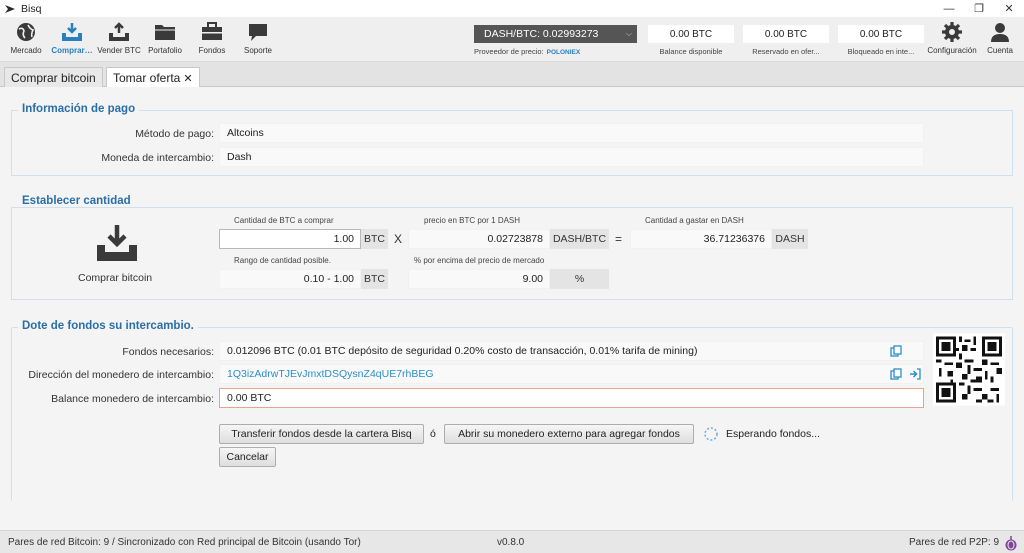 The image size is (1024, 553). I want to click on tab-comprar-bitcoin: Comprar bitcoin, so click(53, 77).